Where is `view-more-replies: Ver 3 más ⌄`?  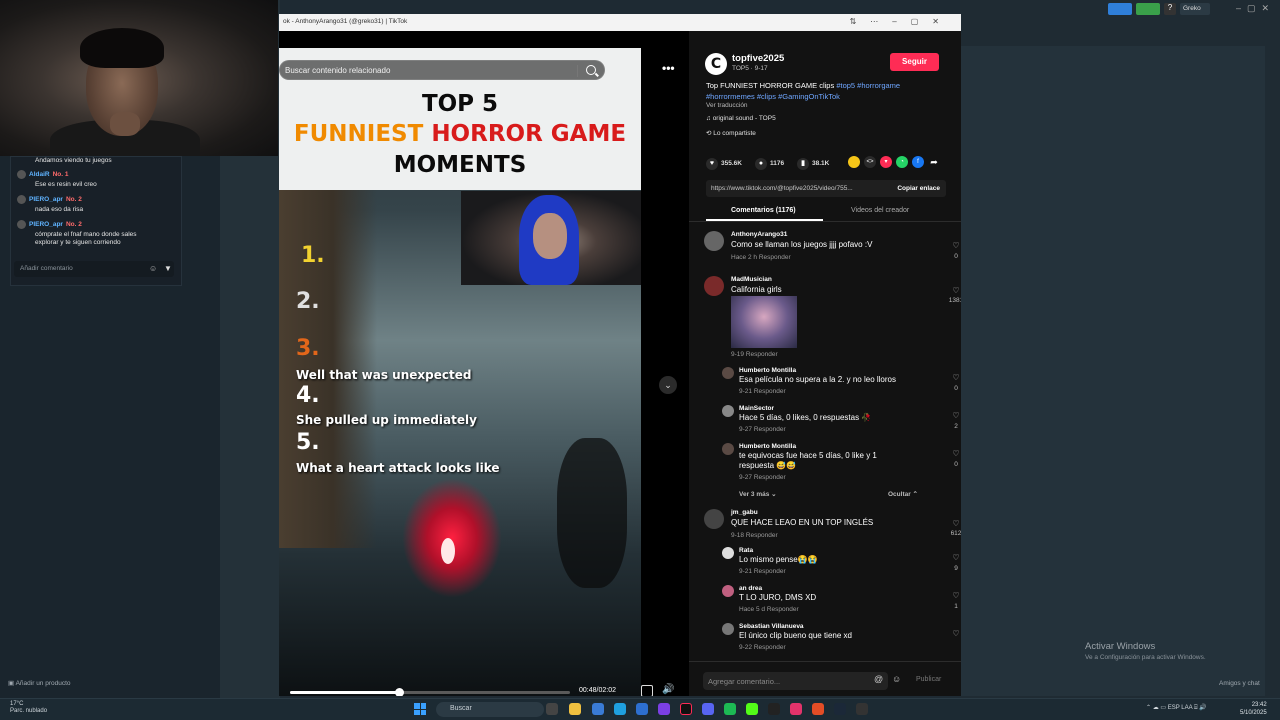 view-more-replies: Ver 3 más ⌄ is located at coordinates (758, 494).